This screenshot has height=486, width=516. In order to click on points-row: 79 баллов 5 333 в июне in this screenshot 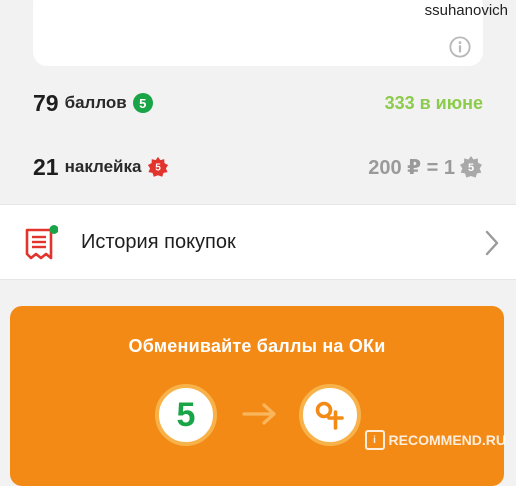, I will do `click(258, 103)`.